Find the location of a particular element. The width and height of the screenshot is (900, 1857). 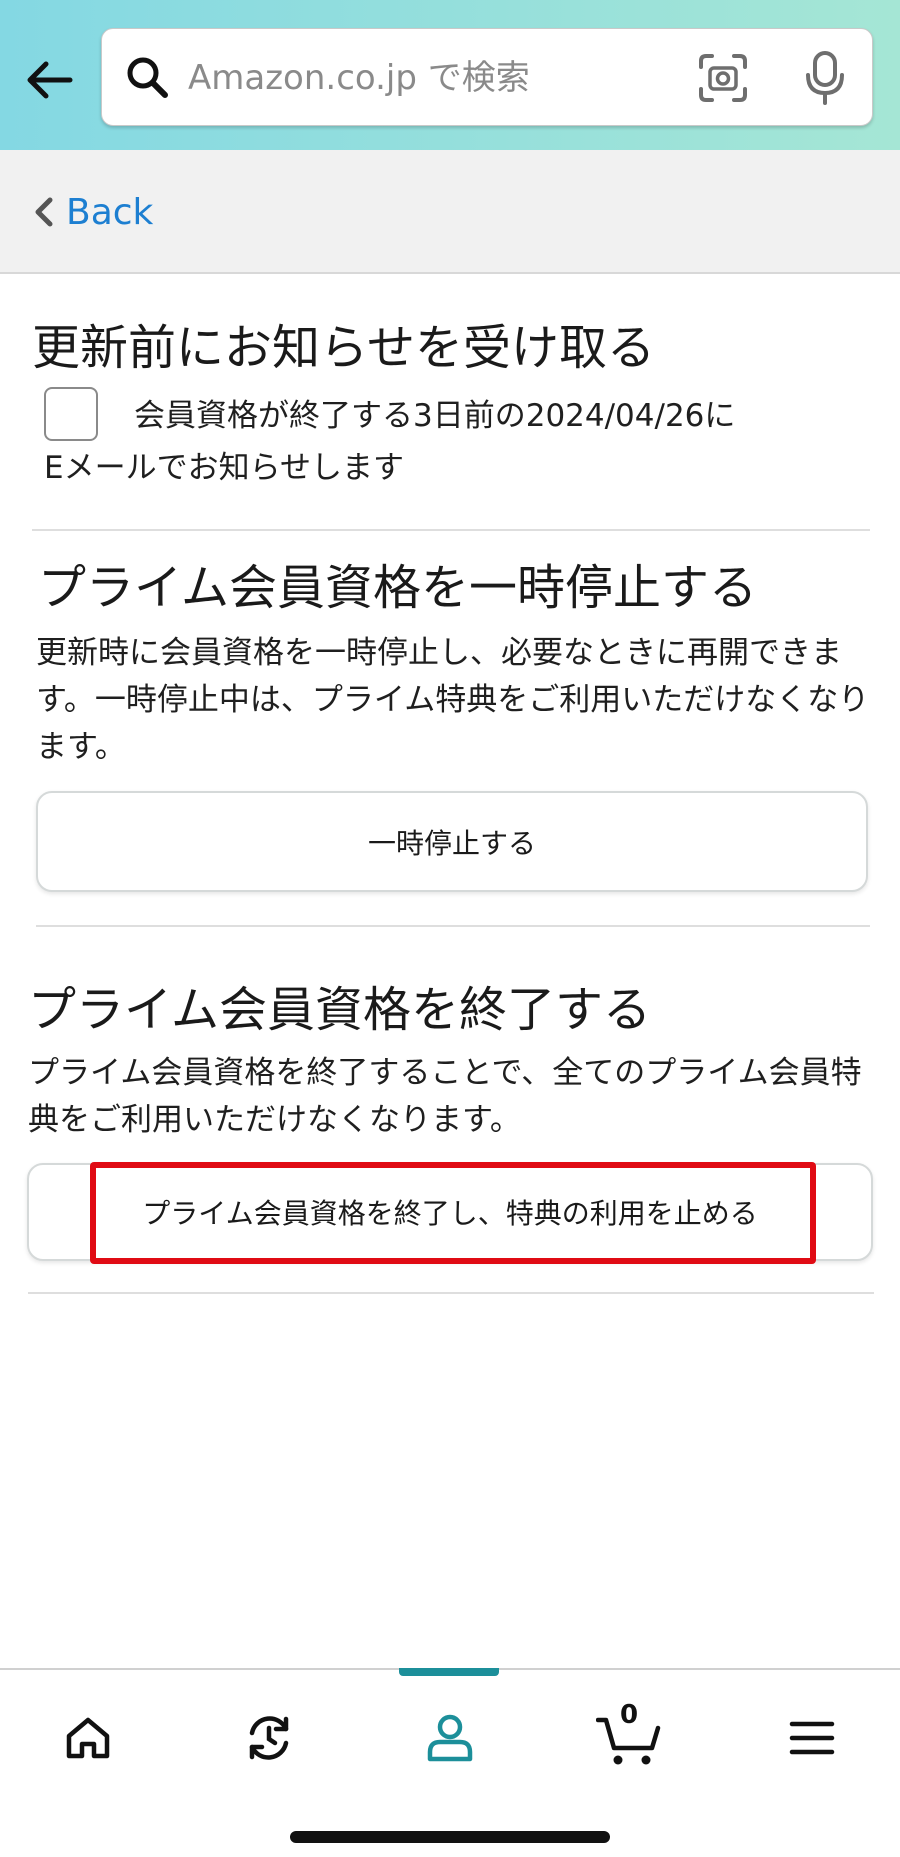

end-membership-button: プライム会員資格を終了し、特典の利用を止める is located at coordinates (450, 1212).